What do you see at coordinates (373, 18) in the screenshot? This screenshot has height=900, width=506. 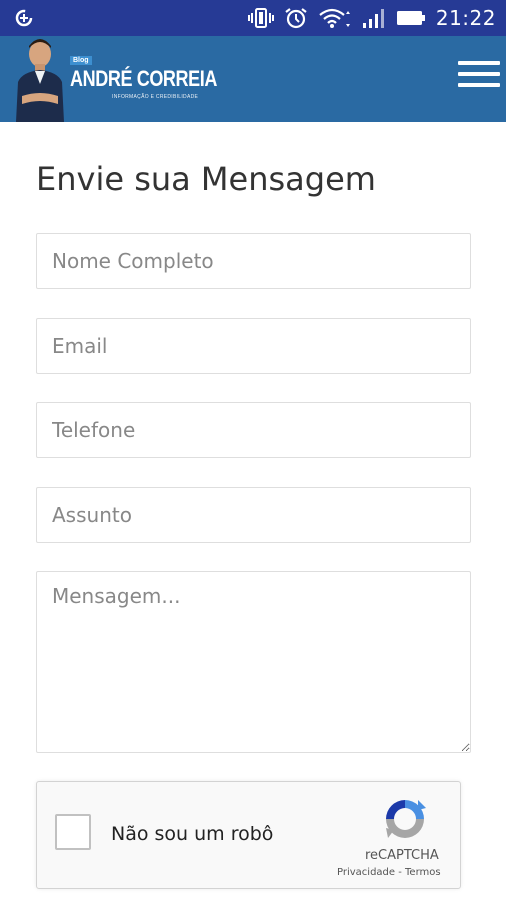 I see `signal-icon` at bounding box center [373, 18].